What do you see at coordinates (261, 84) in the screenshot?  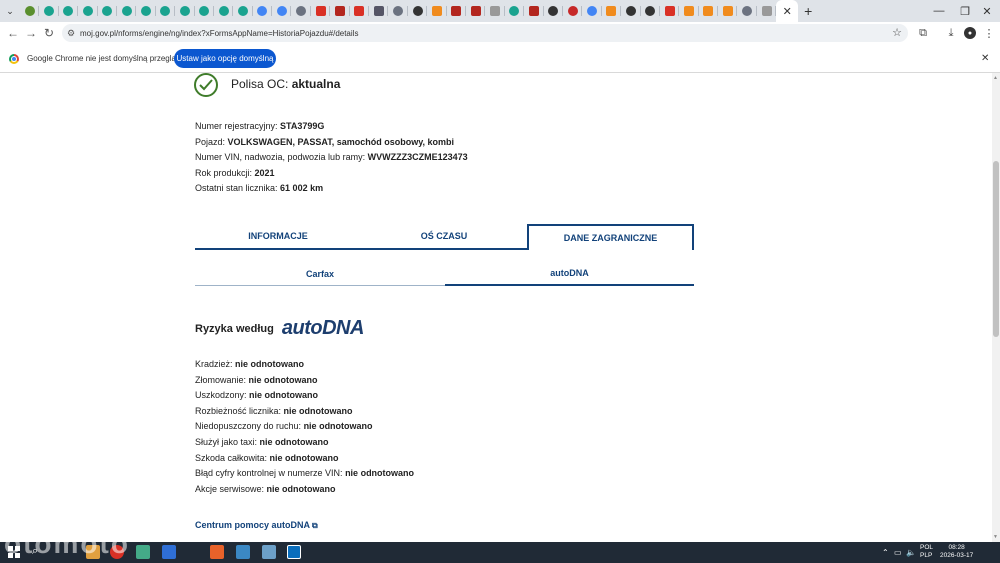 I see `policy-label: Polisa OC:` at bounding box center [261, 84].